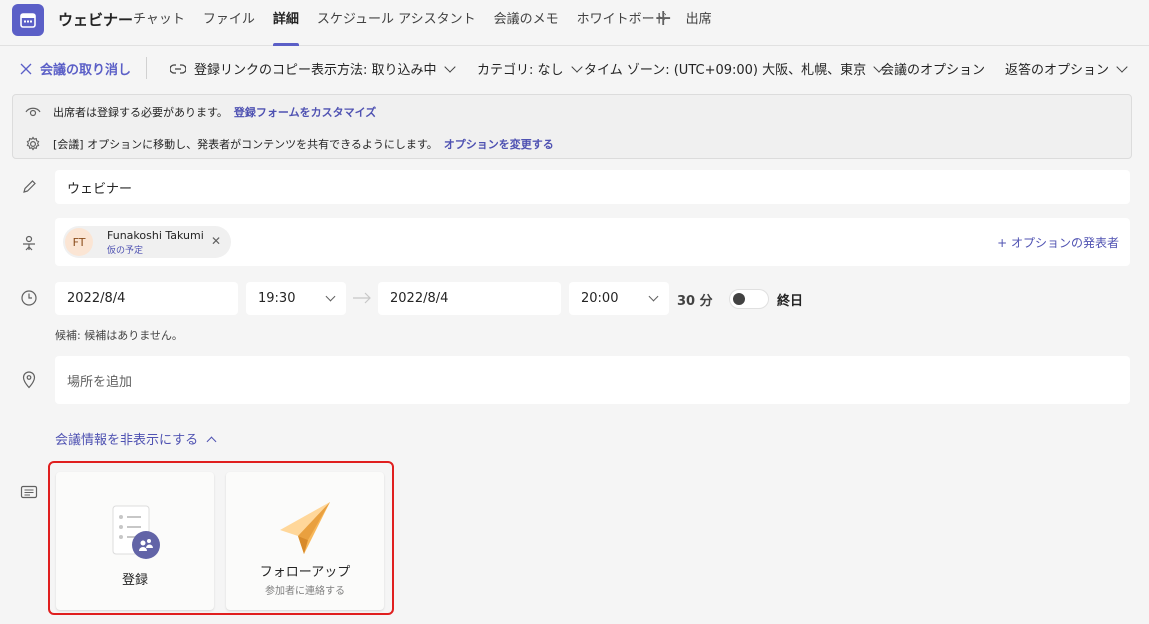 Image resolution: width=1149 pixels, height=624 pixels. I want to click on registration-card-label: 登録, so click(134, 580).